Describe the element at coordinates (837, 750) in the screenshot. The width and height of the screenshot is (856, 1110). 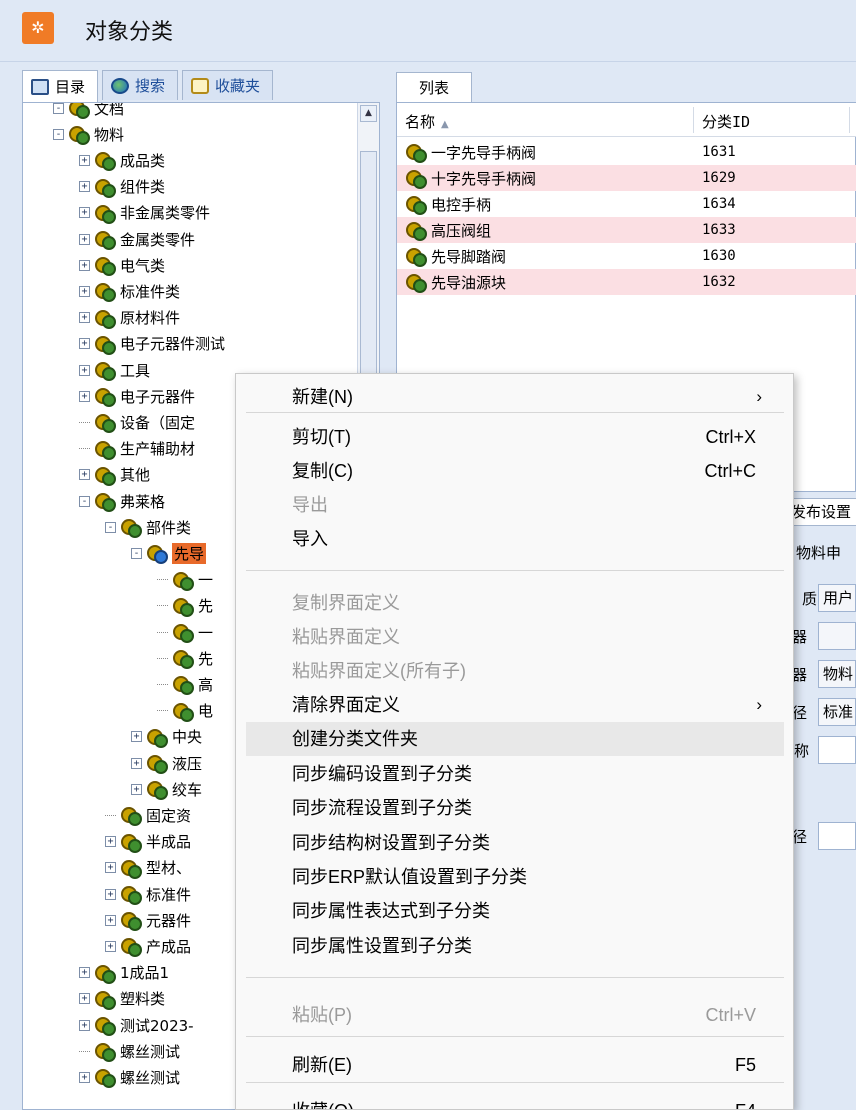
I see `name-input` at that location.